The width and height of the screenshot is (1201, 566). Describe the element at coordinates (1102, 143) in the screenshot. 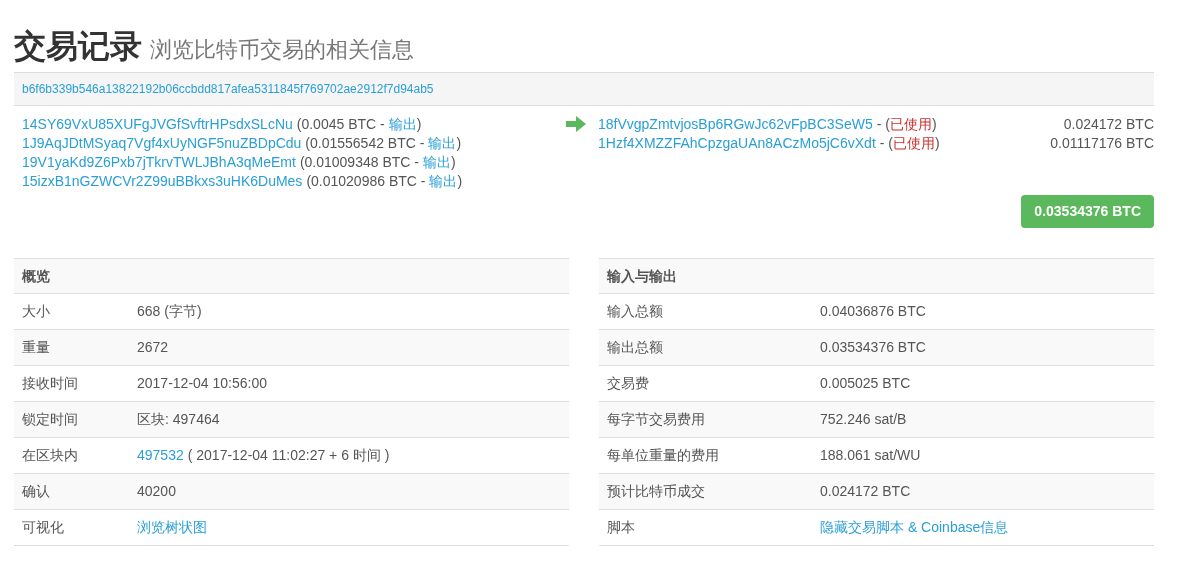

I see `output-value: 0.01117176 BTC` at that location.